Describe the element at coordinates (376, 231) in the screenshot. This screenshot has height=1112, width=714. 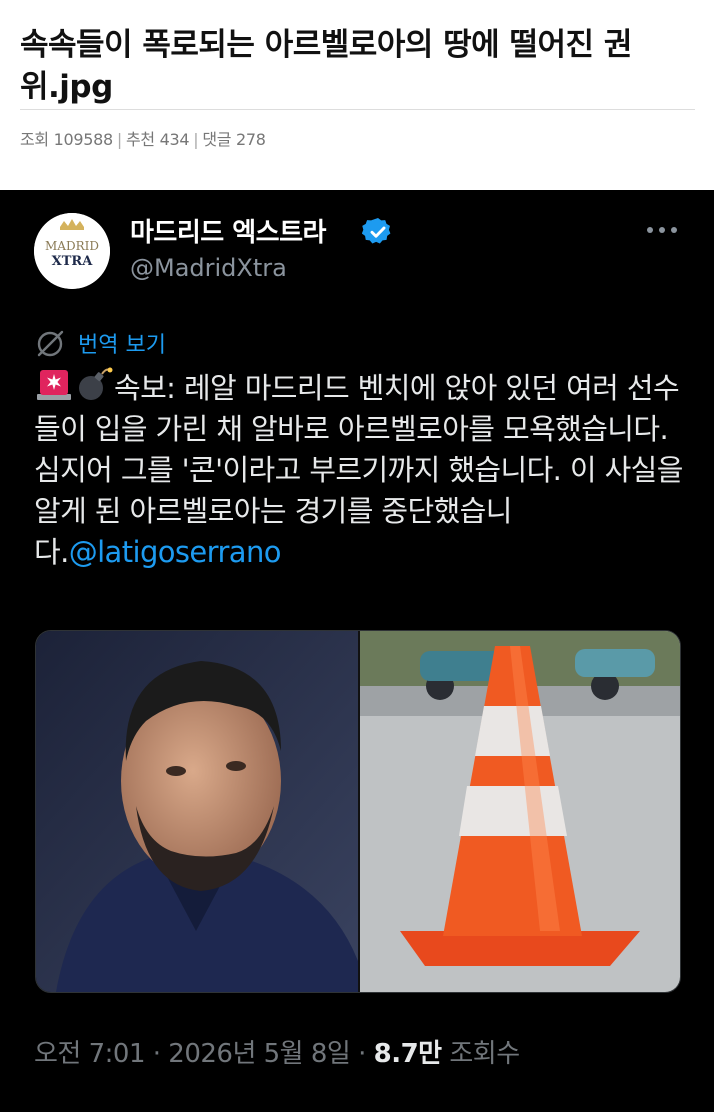
I see `verified-badge-icon` at that location.